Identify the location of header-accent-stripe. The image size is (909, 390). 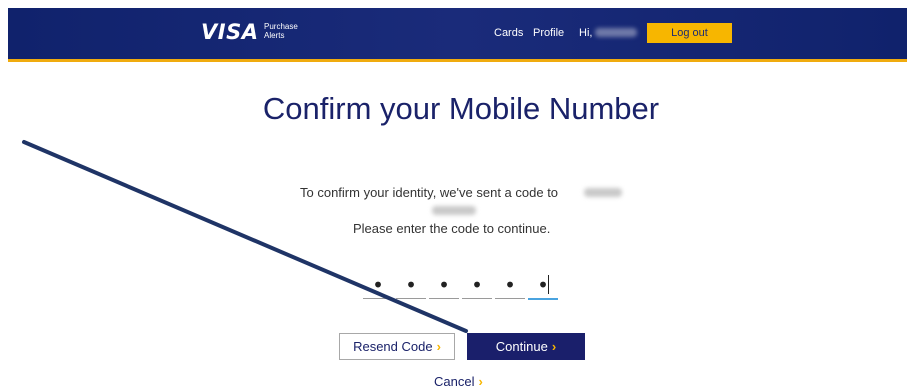
(457, 60).